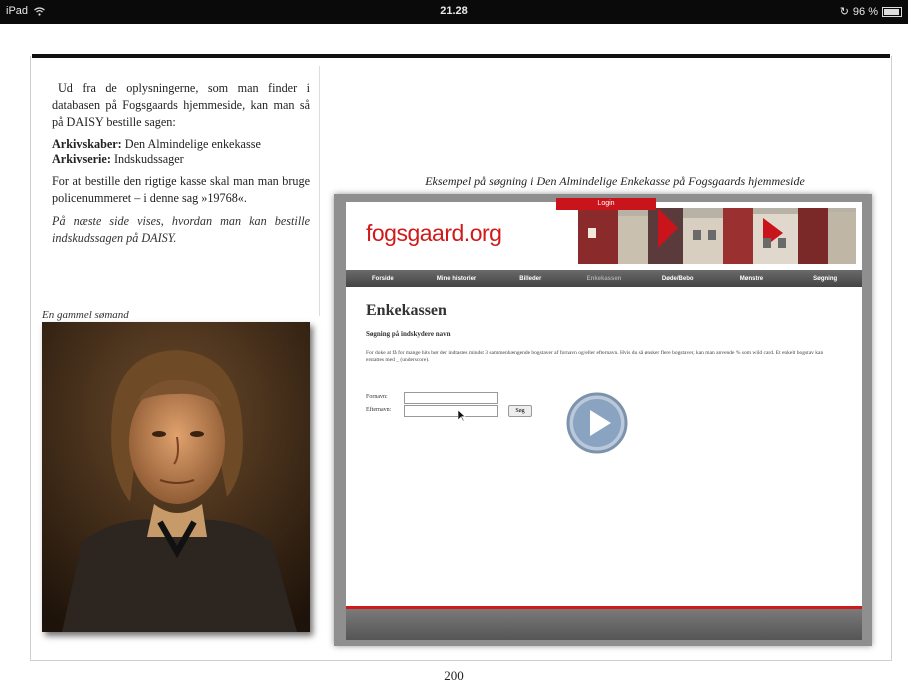  Describe the element at coordinates (678, 279) in the screenshot. I see `nav-item-dode-bebo: Døde/Bebo` at that location.